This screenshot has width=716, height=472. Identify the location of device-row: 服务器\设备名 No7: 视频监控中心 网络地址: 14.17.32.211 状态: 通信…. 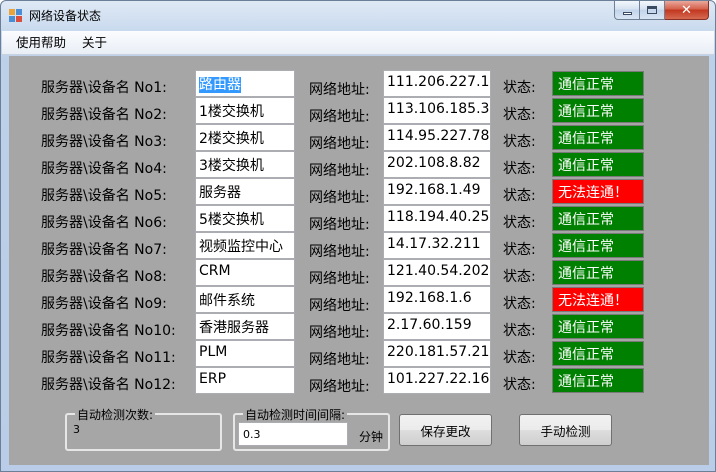
(359, 246).